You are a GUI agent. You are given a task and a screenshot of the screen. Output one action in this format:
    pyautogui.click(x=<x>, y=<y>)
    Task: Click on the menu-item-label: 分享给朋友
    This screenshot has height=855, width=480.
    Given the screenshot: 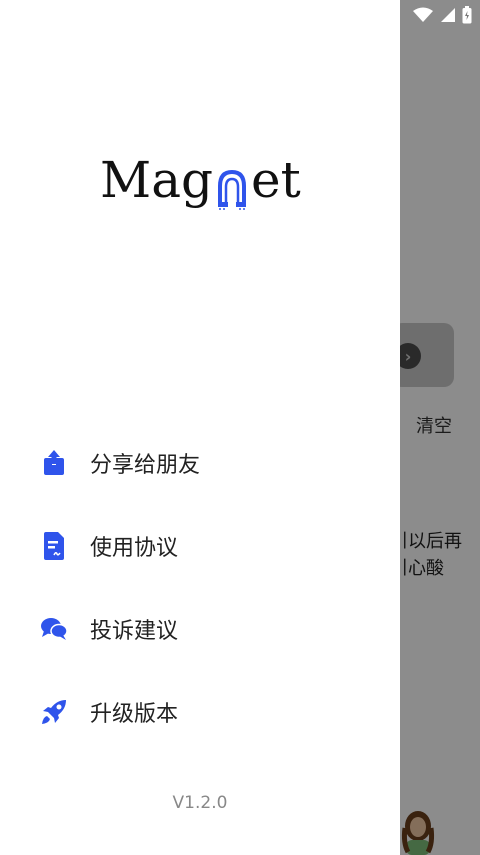 What is the action you would take?
    pyautogui.click(x=145, y=465)
    